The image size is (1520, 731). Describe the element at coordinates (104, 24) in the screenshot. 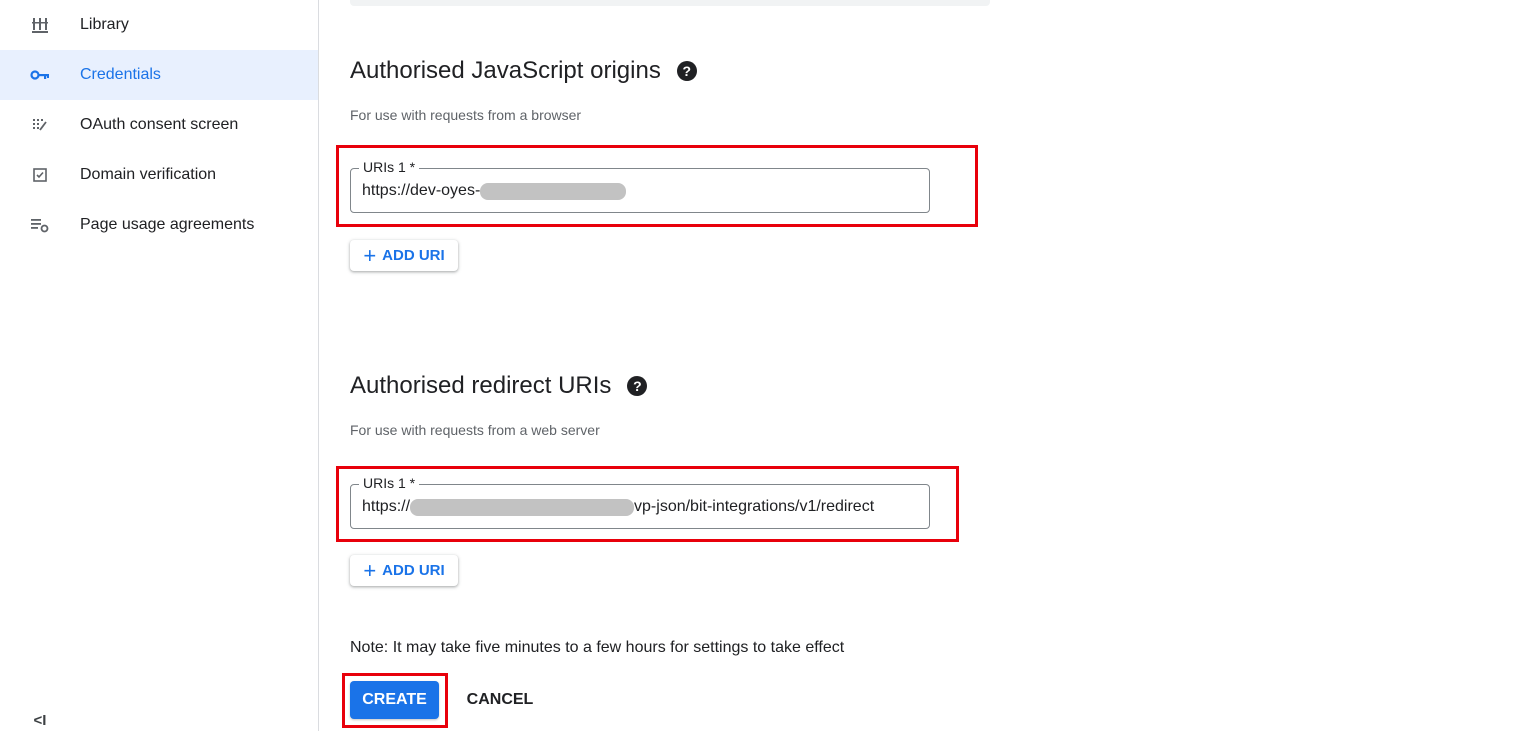

I see `sidebar-item-label: Library` at that location.